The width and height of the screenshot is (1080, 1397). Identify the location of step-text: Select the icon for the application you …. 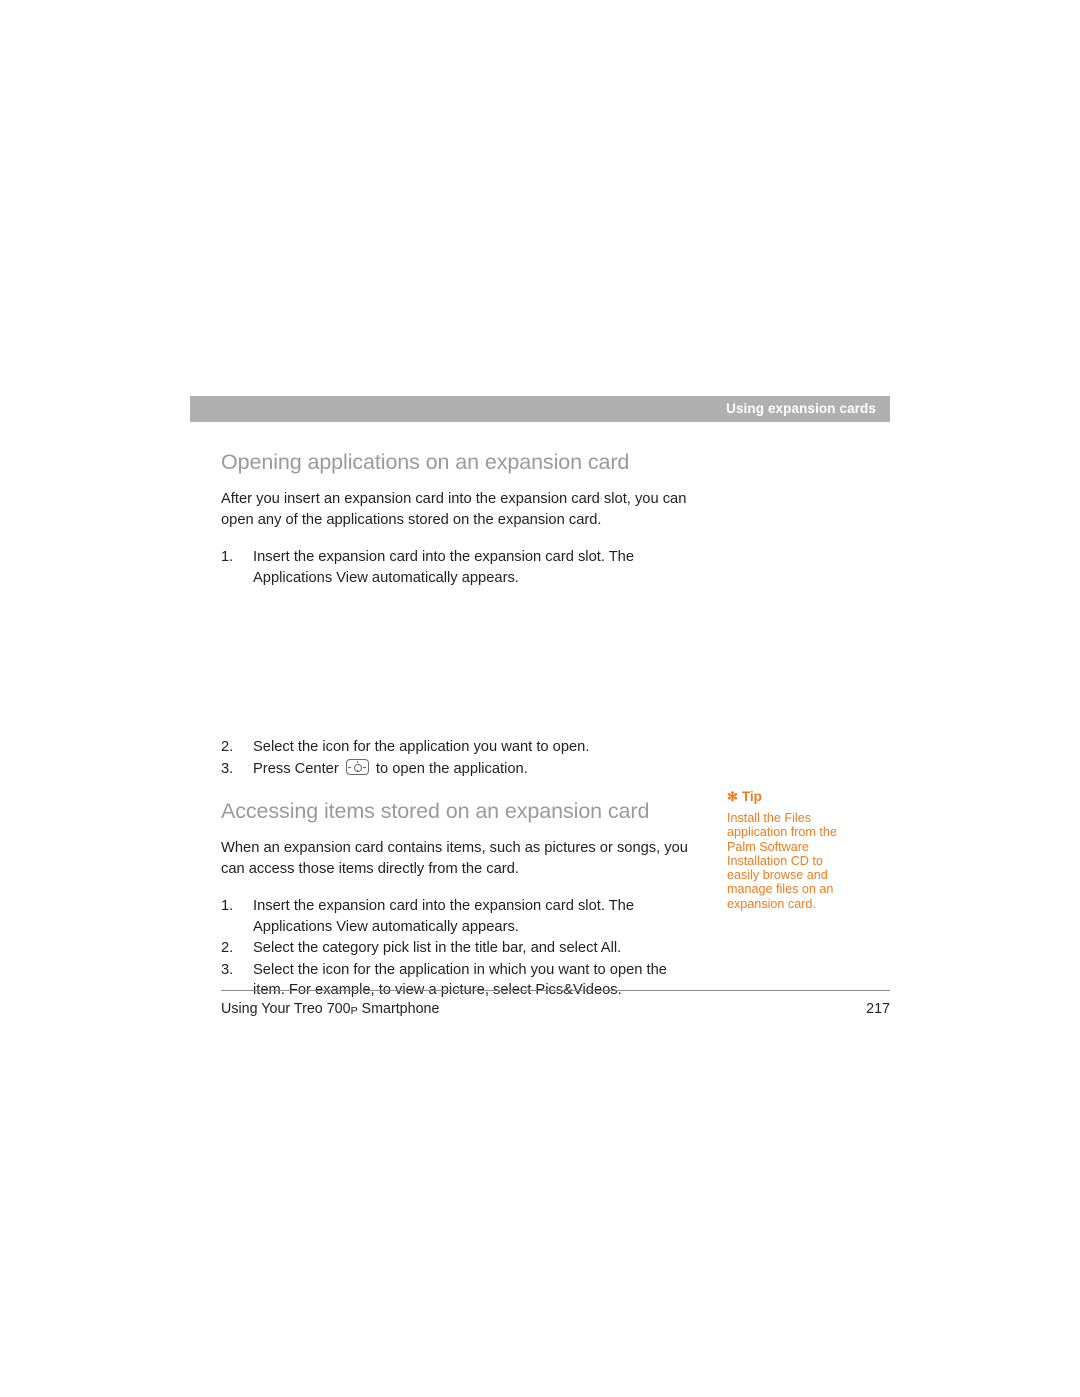
(421, 747).